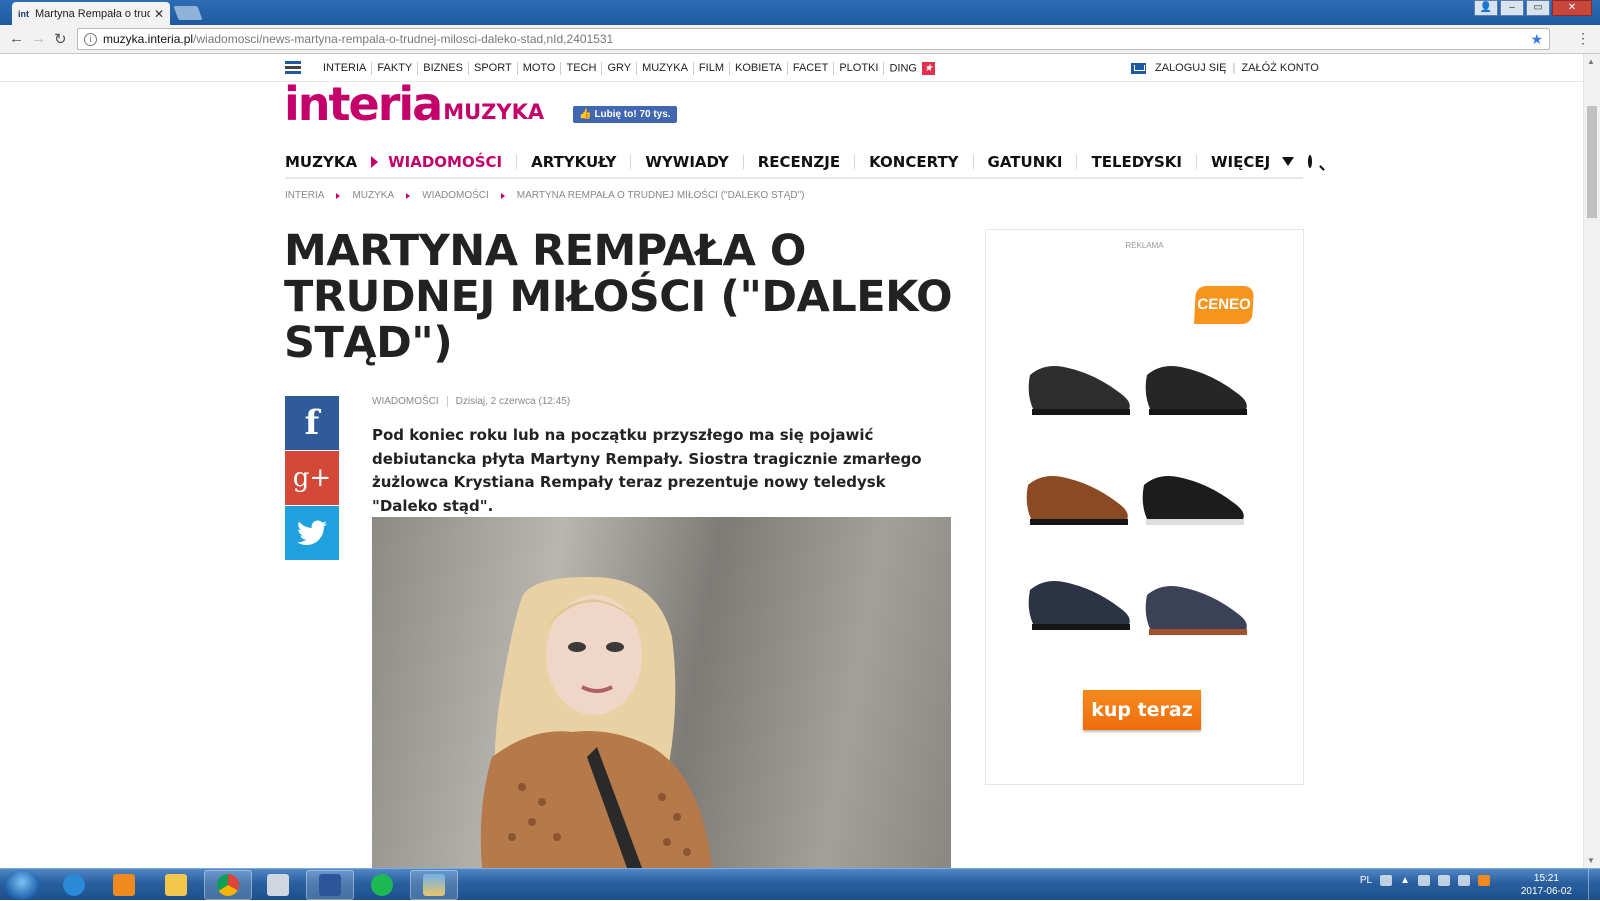  What do you see at coordinates (1538, 8) in the screenshot?
I see `maximize-button: ▭` at bounding box center [1538, 8].